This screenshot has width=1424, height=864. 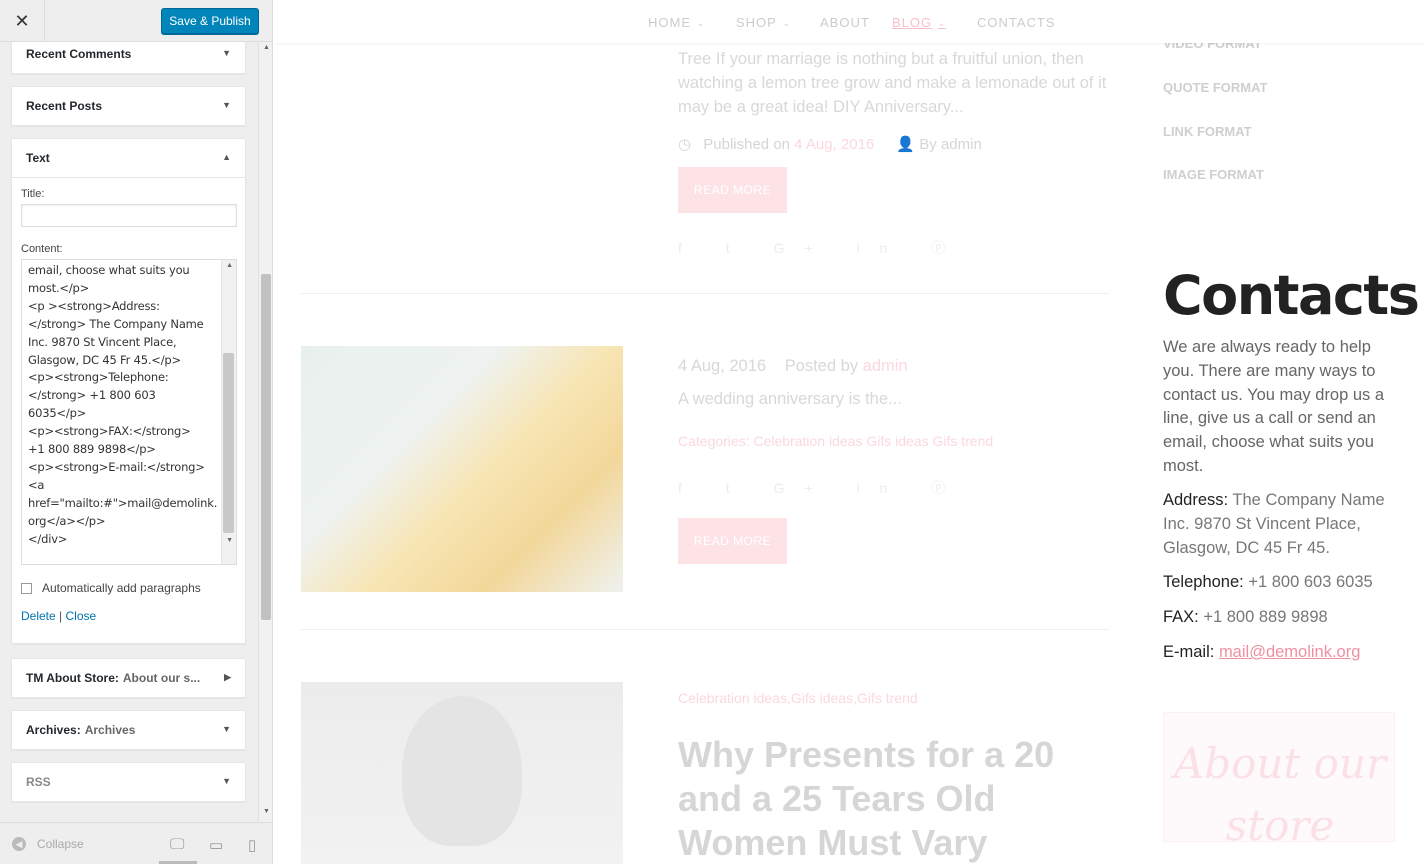 I want to click on collapse-label: Collapse, so click(x=60, y=844).